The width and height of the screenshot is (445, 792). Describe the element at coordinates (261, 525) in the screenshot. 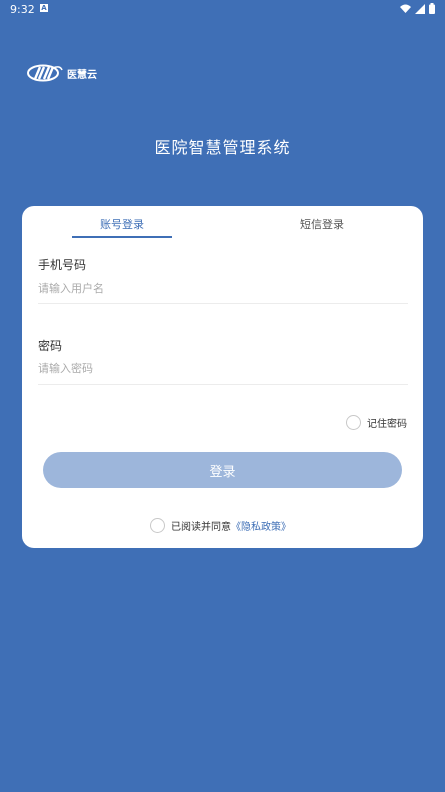

I see `privacy-policy-link: 《隐私政策》` at that location.